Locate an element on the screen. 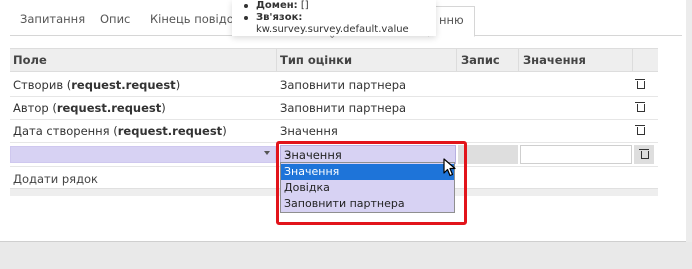 This screenshot has width=692, height=269. row-field-prefix: Дата створення ( is located at coordinates (65, 131).